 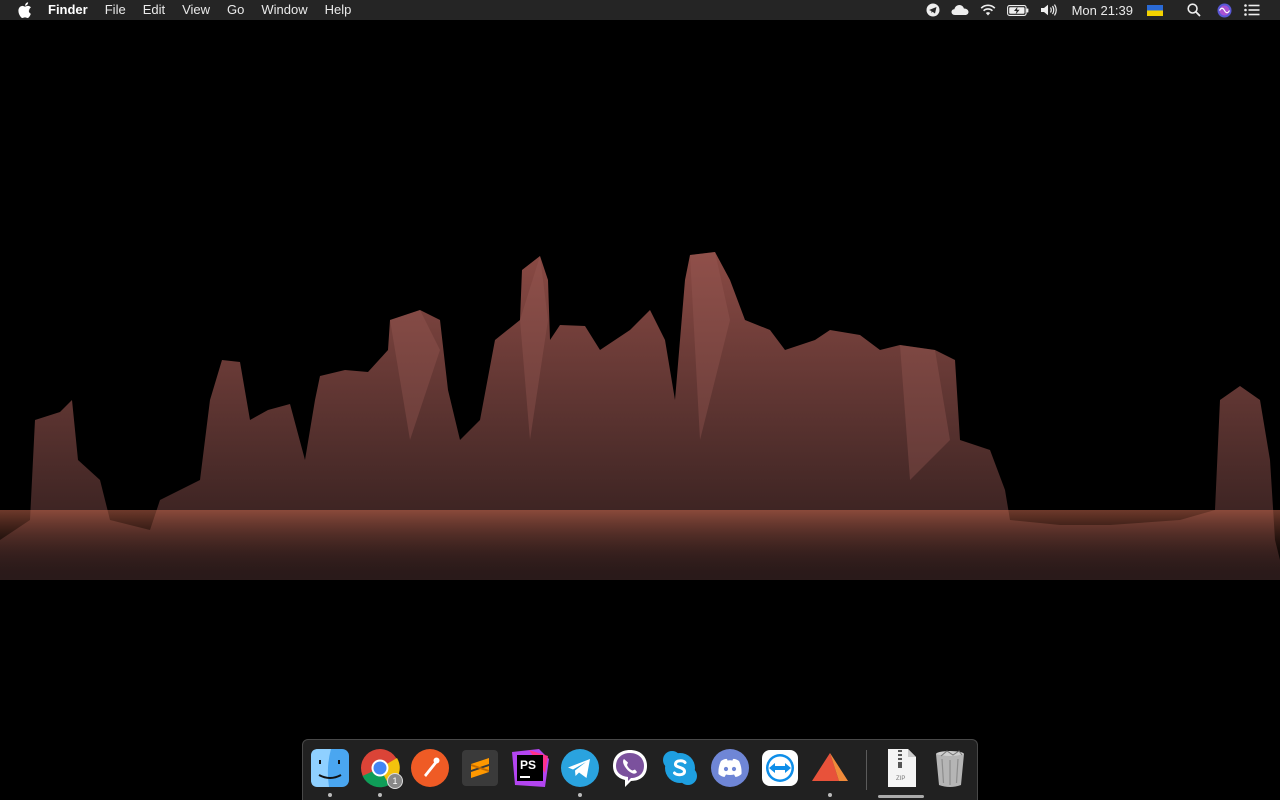 I want to click on menu-help: Help, so click(x=338, y=10).